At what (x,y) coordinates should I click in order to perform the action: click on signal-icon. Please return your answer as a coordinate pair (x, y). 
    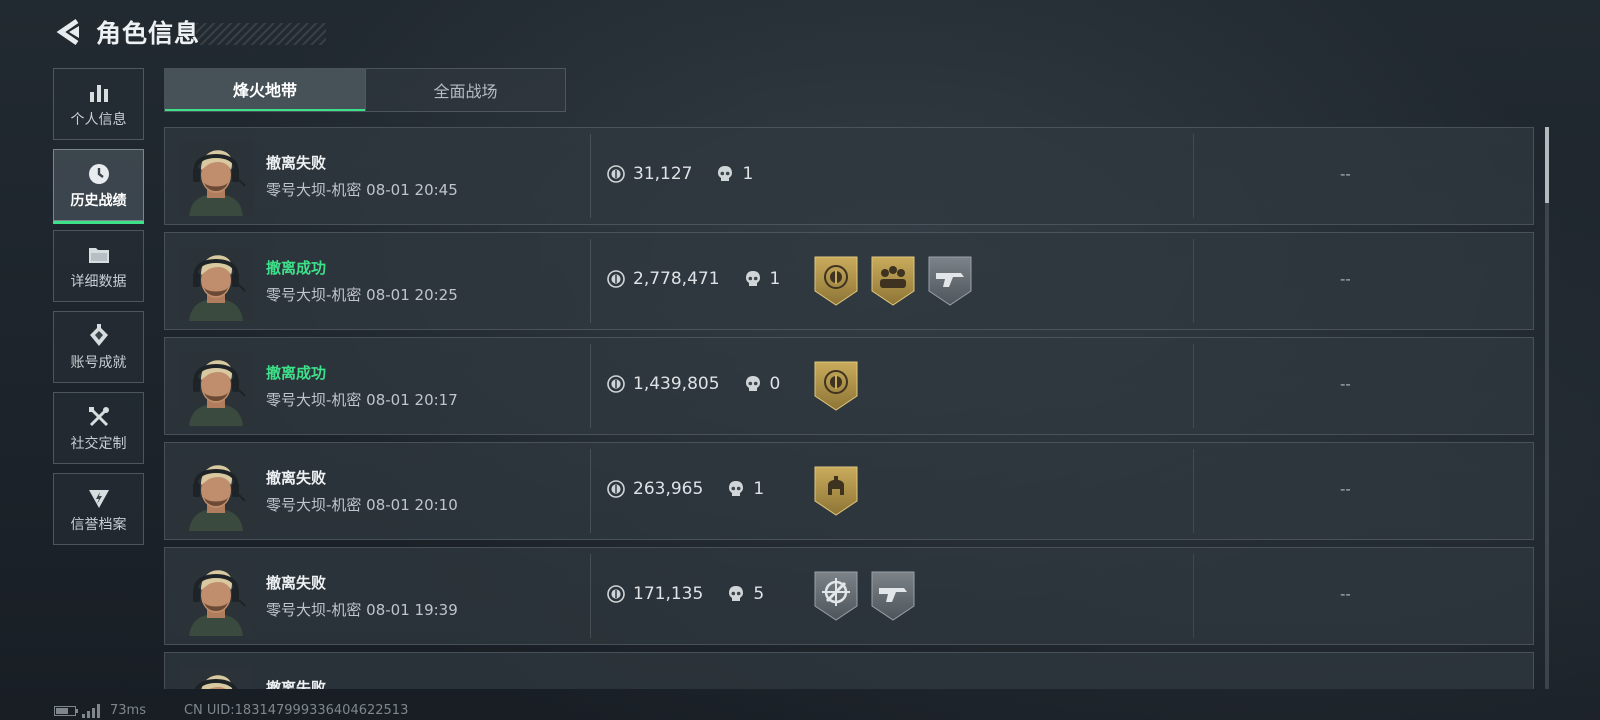
    Looking at the image, I should click on (92, 710).